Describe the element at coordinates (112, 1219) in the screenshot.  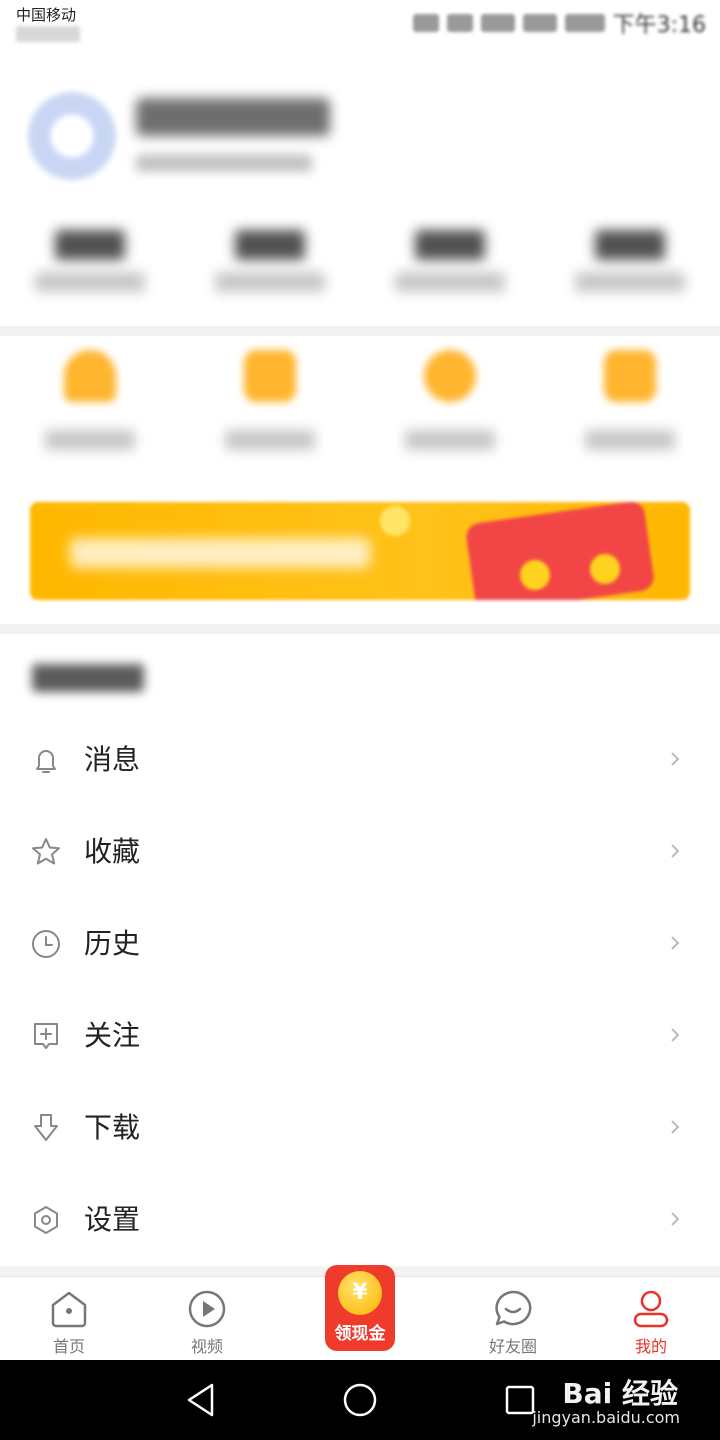
I see `menu-label: 设置` at that location.